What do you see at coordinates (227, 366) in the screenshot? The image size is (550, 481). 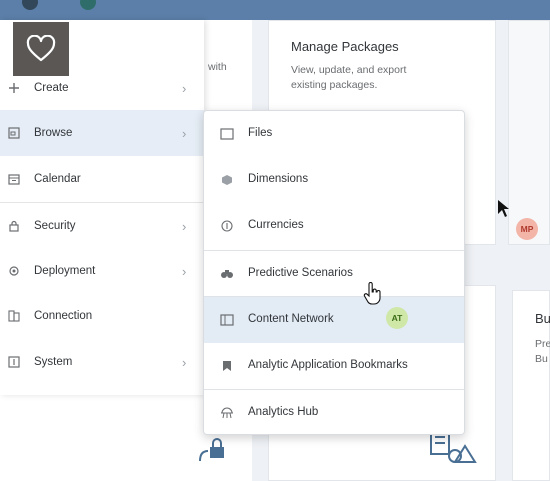 I see `bookmark-icon` at bounding box center [227, 366].